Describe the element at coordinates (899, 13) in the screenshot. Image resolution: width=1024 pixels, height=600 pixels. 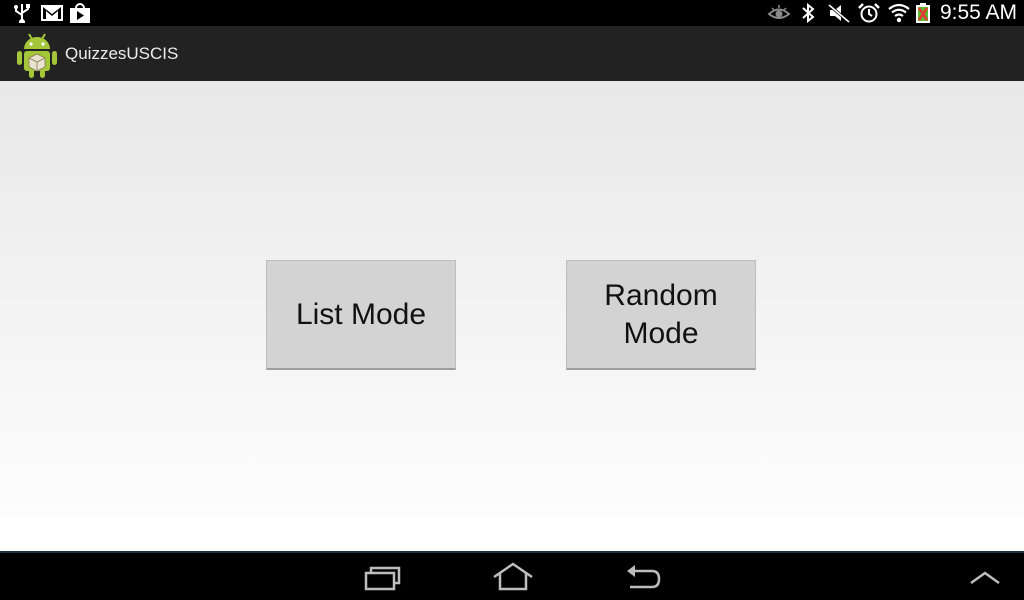
I see `wifi-icon` at that location.